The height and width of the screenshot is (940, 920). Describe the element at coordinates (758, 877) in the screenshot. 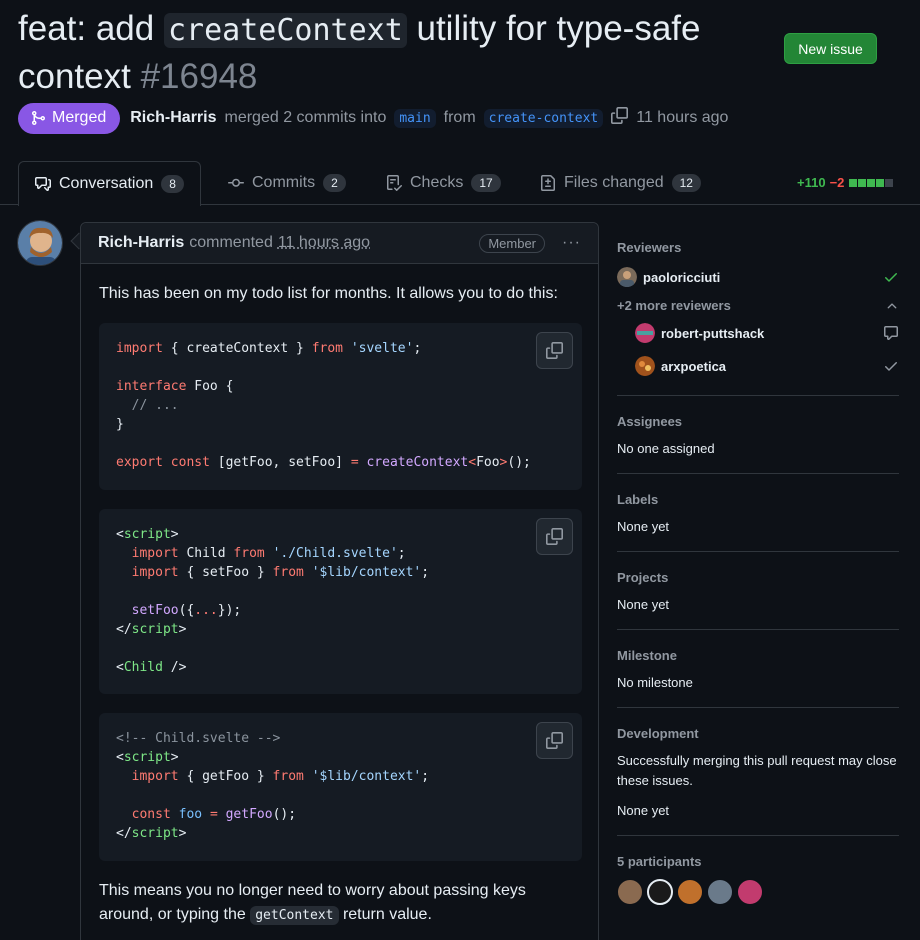

I see `participants-section: 5 participants` at that location.